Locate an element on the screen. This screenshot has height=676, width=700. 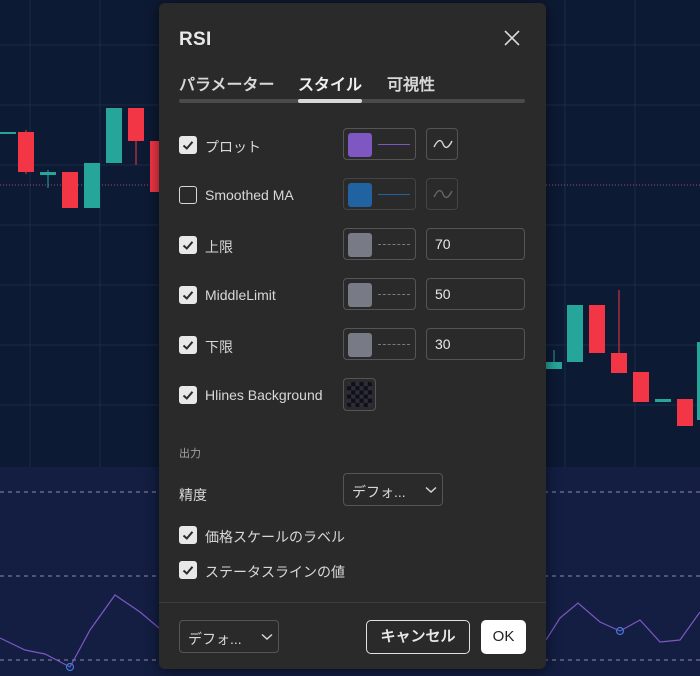
transparent-pattern-icon is located at coordinates (359, 394).